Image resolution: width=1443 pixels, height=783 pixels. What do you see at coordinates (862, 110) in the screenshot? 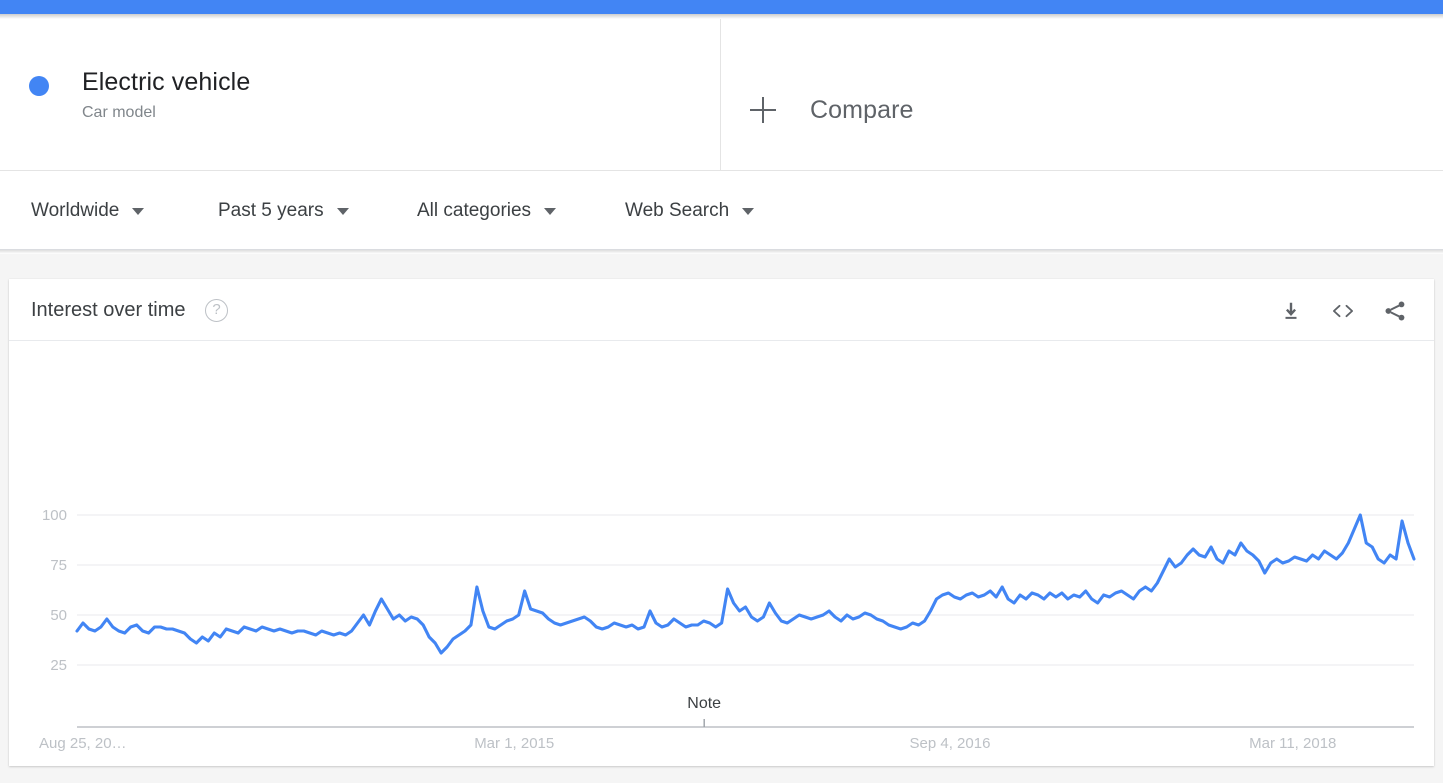
I see `compare-label: Compare` at bounding box center [862, 110].